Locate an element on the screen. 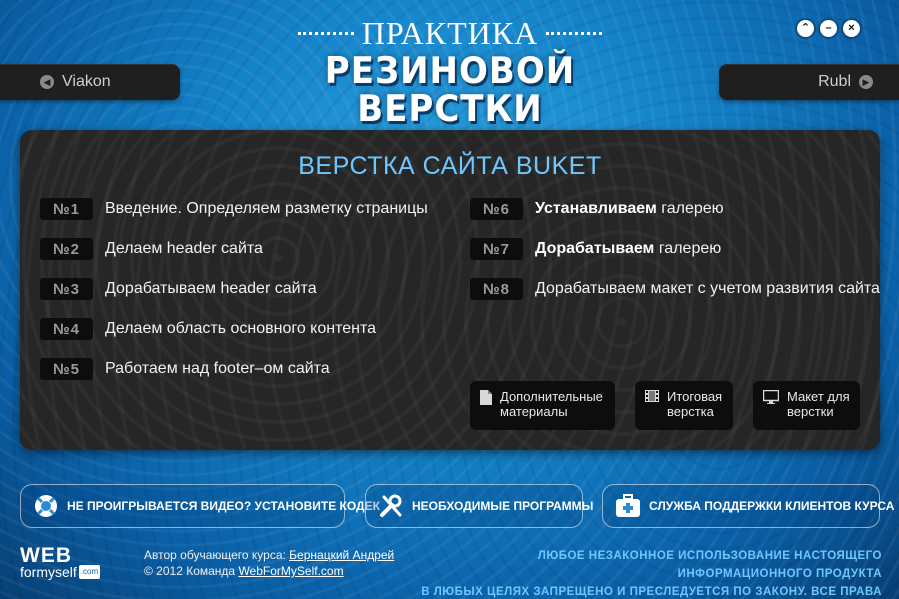 This screenshot has width=899, height=599. first-aid-kit-icon is located at coordinates (628, 505).